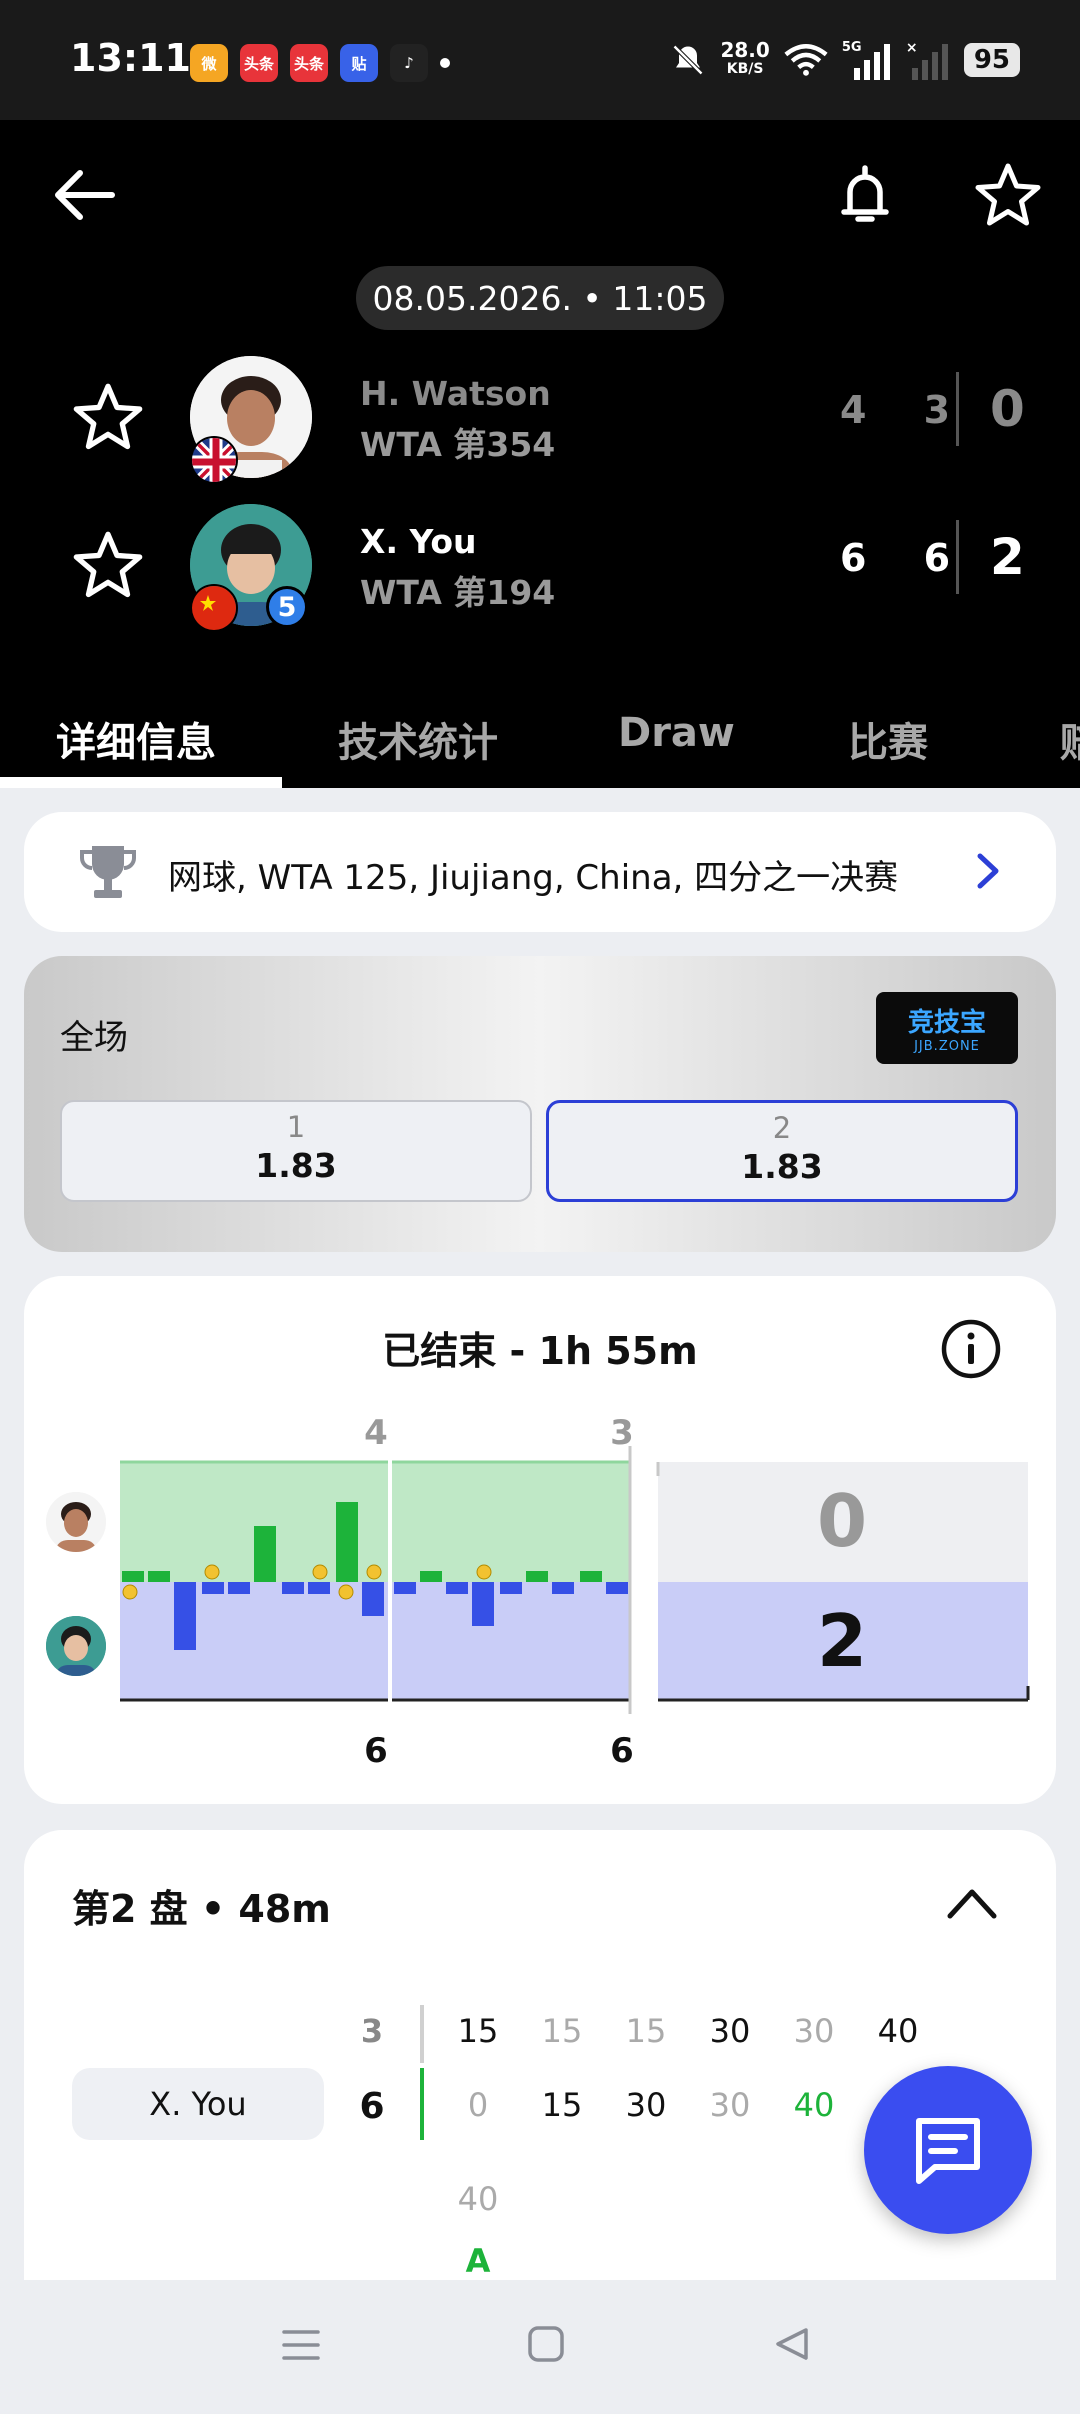 This screenshot has height=2414, width=1080. Describe the element at coordinates (458, 592) in the screenshot. I see `player-rank: WTA 第194` at that location.